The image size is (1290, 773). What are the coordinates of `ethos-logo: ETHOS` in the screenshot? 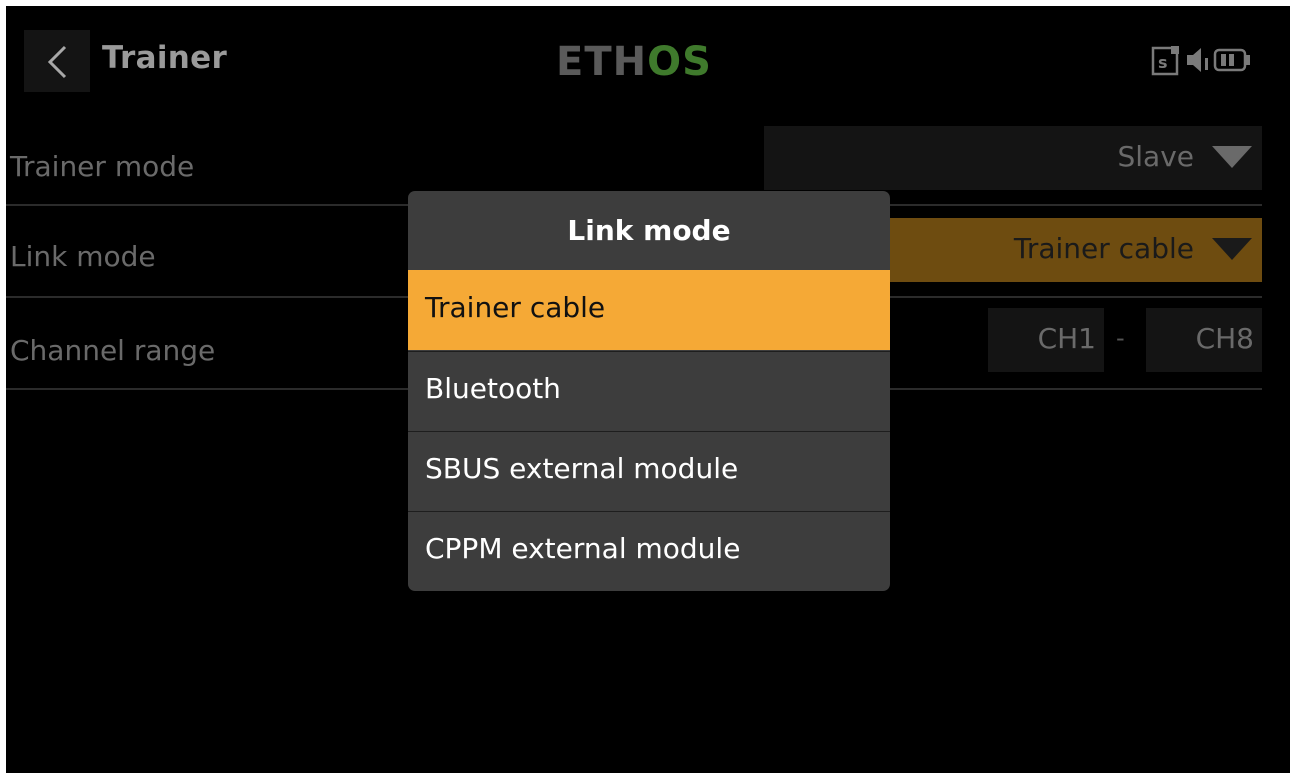 It's located at (634, 62).